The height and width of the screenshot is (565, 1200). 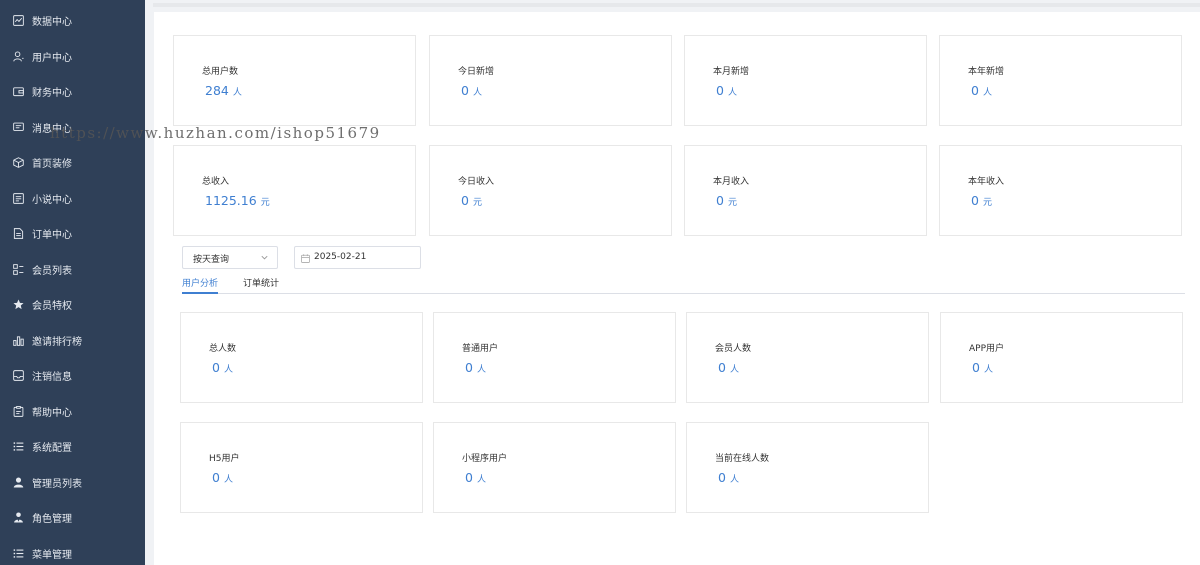 What do you see at coordinates (52, 448) in the screenshot?
I see `sidebar-item-label: 系统配置` at bounding box center [52, 448].